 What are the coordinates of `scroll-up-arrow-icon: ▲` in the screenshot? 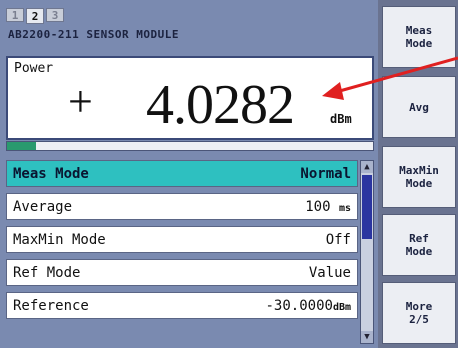 It's located at (367, 167).